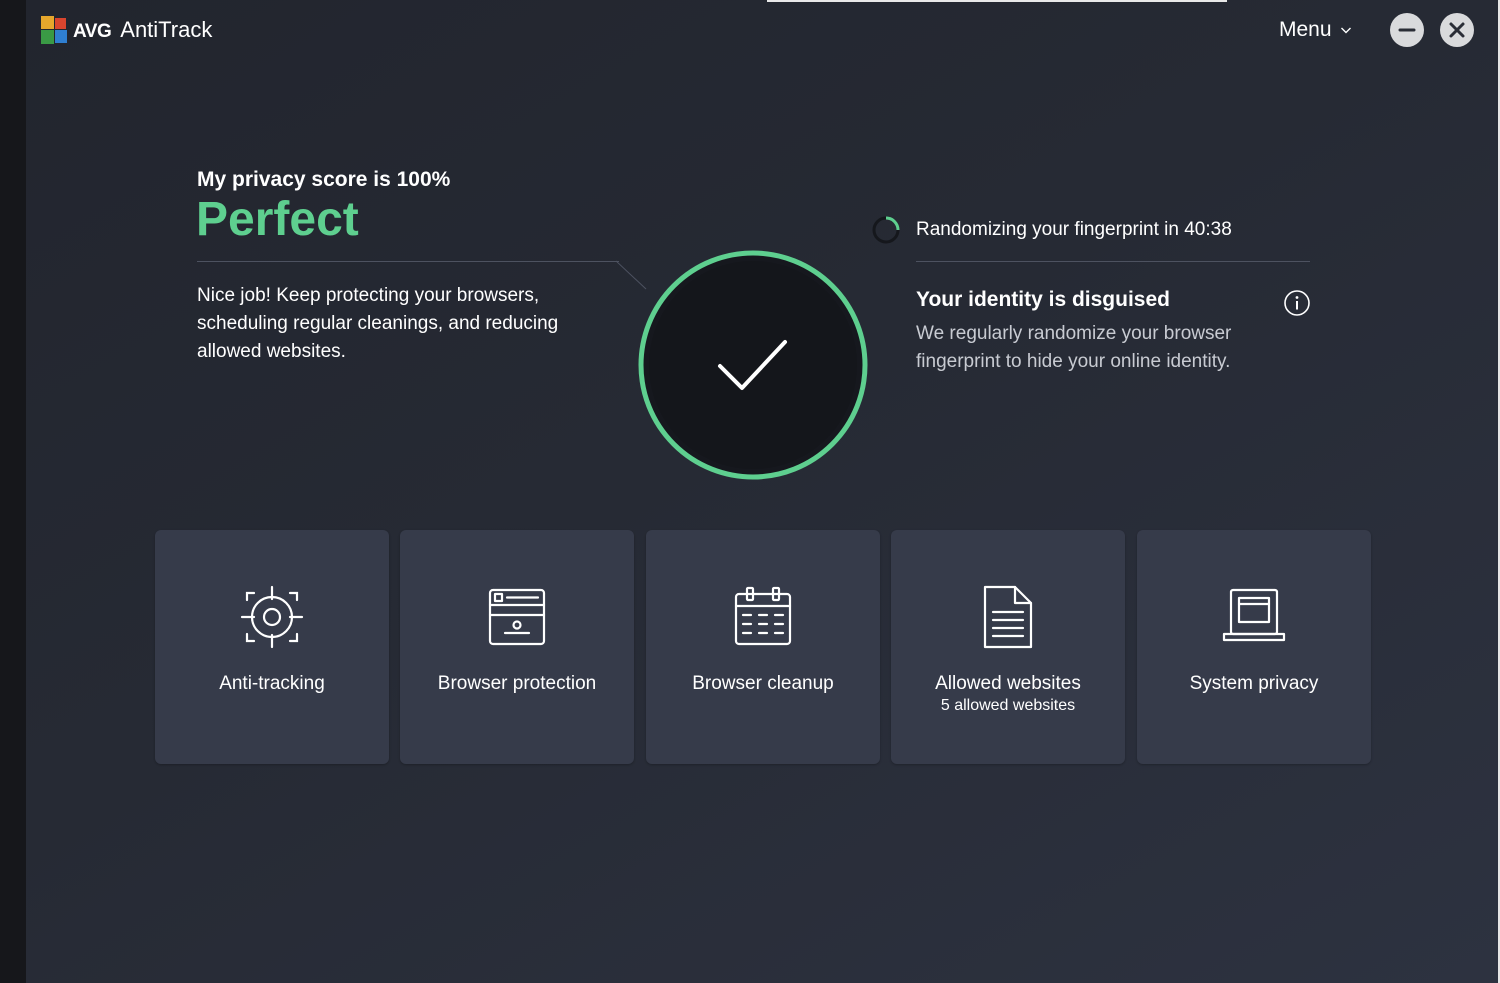  Describe the element at coordinates (997, 1) in the screenshot. I see `background-window-edge` at that location.